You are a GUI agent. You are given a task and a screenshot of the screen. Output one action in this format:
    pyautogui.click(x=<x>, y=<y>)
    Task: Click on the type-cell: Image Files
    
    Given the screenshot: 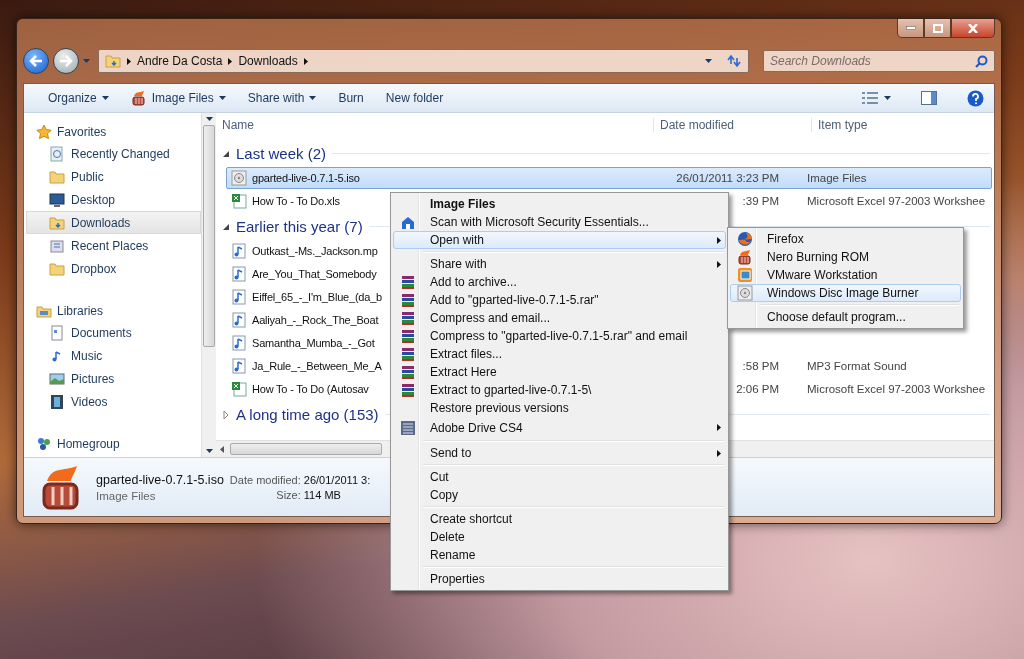 What is the action you would take?
    pyautogui.click(x=837, y=178)
    